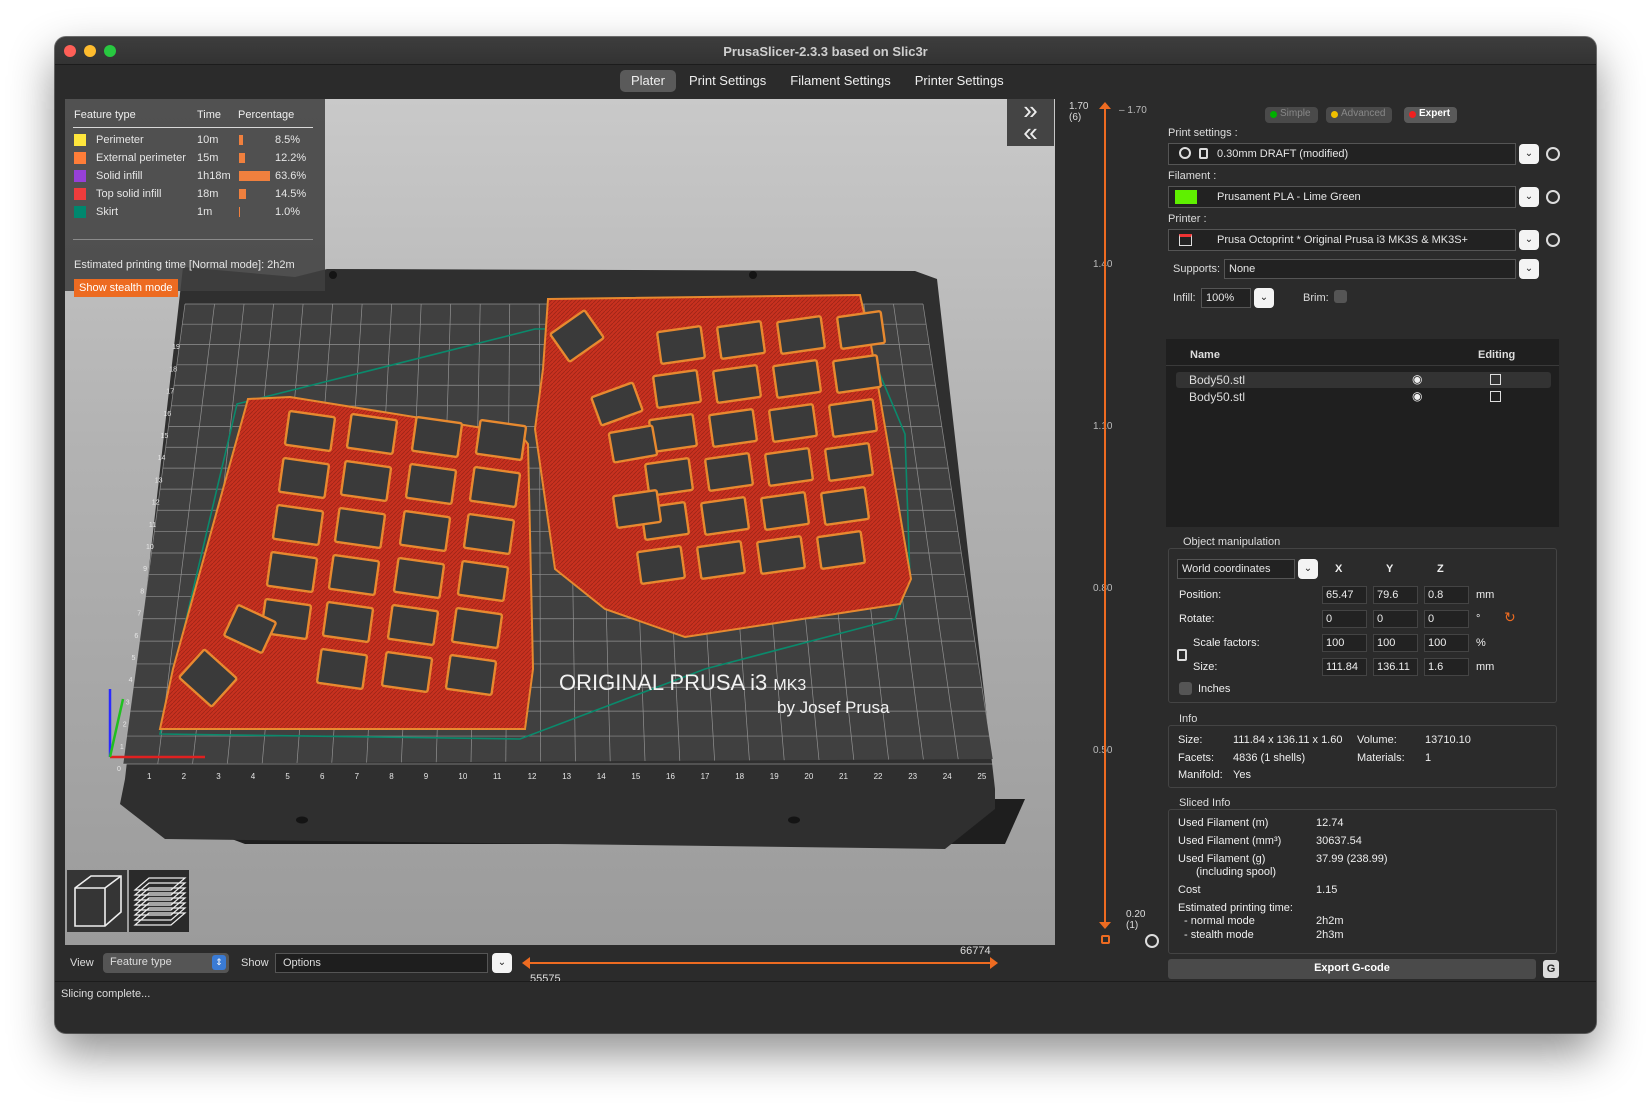  What do you see at coordinates (1428, 758) in the screenshot?
I see `info-materials-value: 1` at bounding box center [1428, 758].